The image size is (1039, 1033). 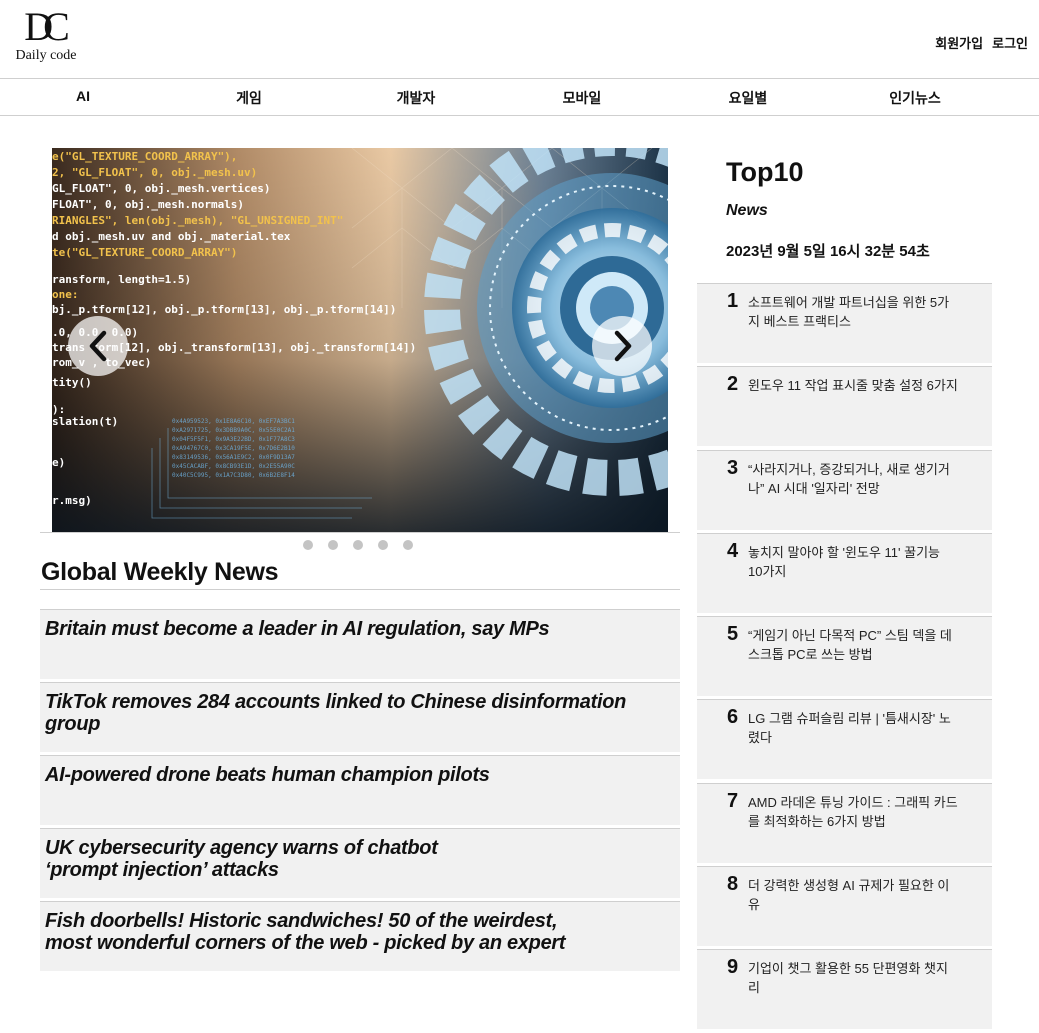 I want to click on svg-text:2, "GL_FLOAT", 0, obj._mesh.uv: 2, "GL_FLOAT", 0, obj._mesh.uv), so click(x=154, y=172).